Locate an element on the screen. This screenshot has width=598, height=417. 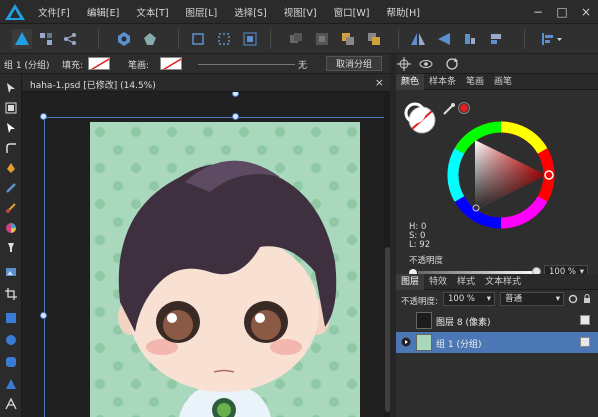
transparency-tool is located at coordinates (11, 248).